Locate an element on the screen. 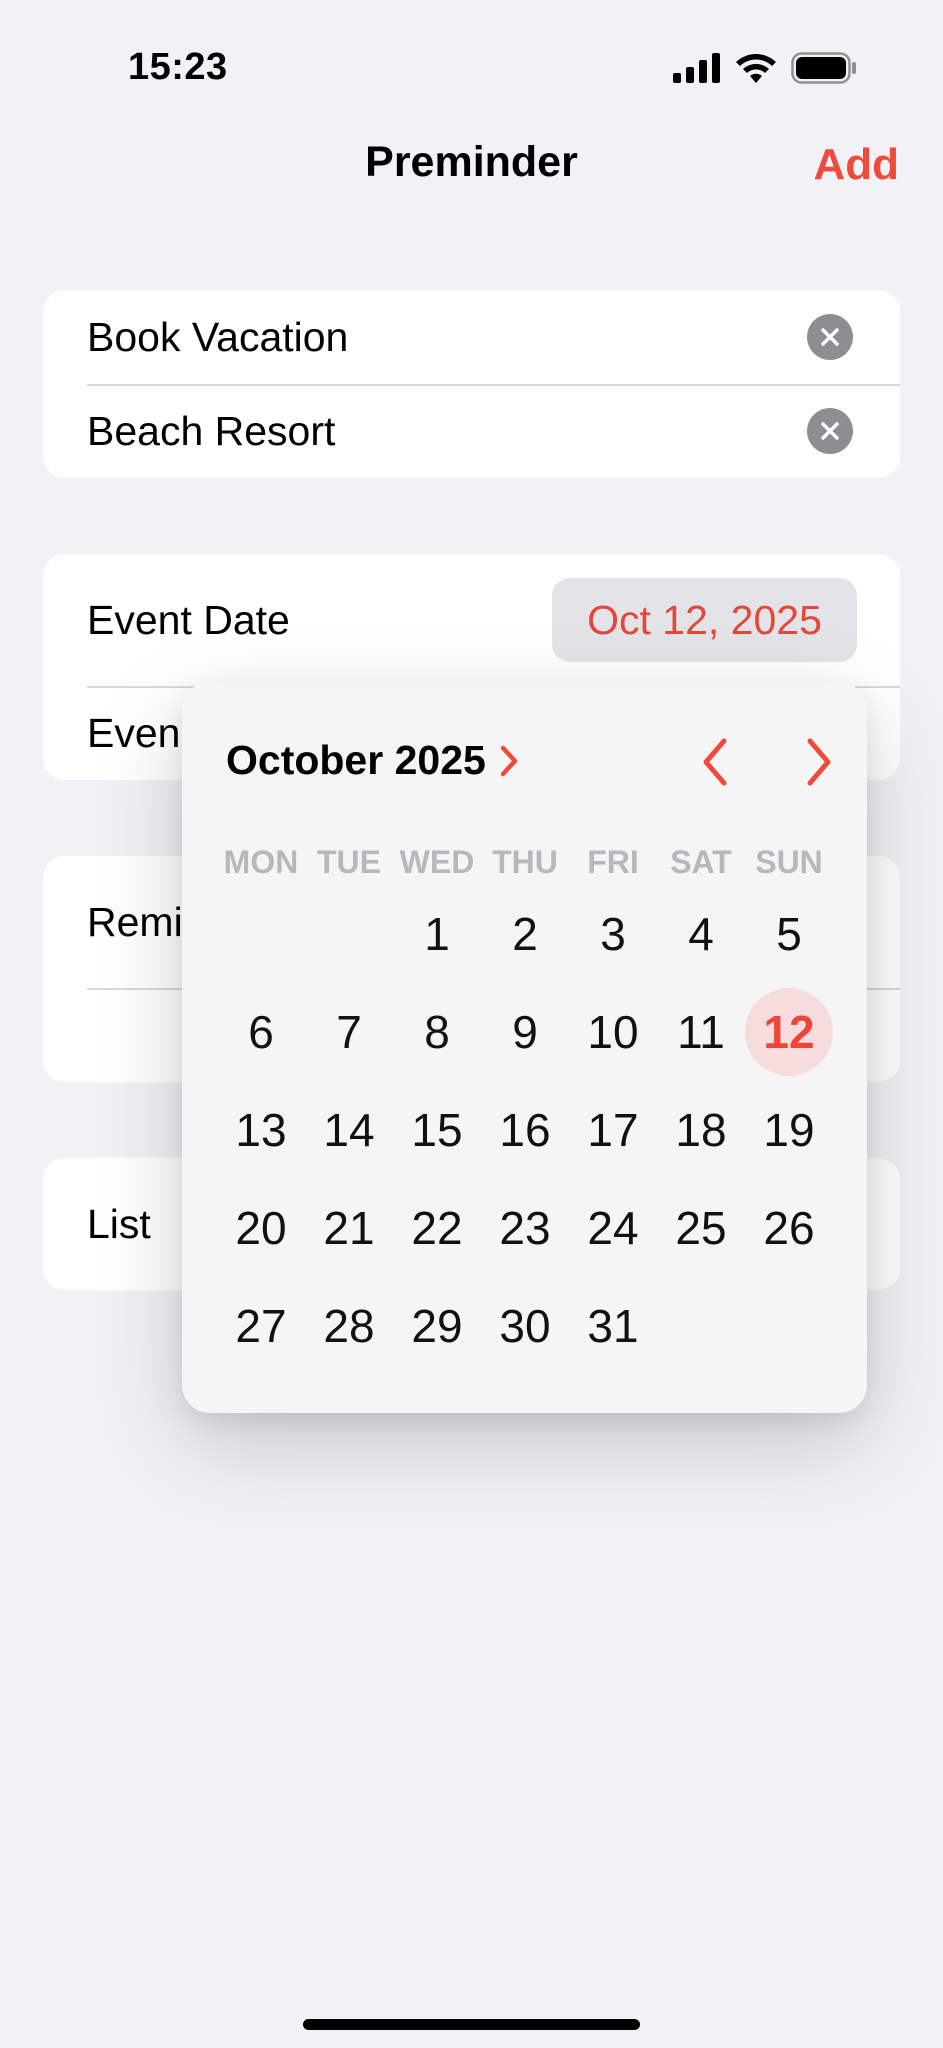  day-number: 13 is located at coordinates (261, 1130).